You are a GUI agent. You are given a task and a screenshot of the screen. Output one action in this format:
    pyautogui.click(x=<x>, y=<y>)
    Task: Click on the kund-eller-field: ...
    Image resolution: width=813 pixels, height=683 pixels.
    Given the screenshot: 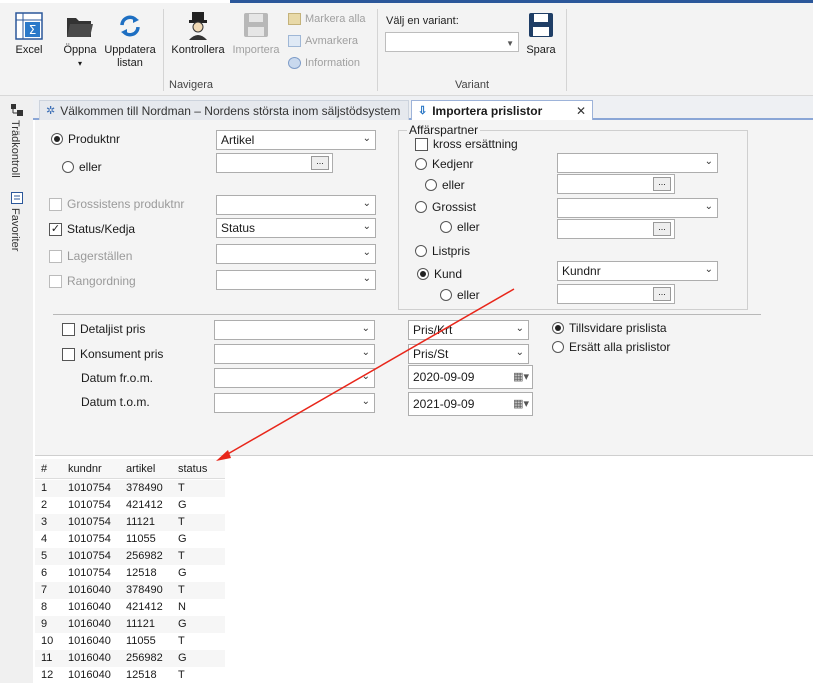 What is the action you would take?
    pyautogui.click(x=616, y=294)
    